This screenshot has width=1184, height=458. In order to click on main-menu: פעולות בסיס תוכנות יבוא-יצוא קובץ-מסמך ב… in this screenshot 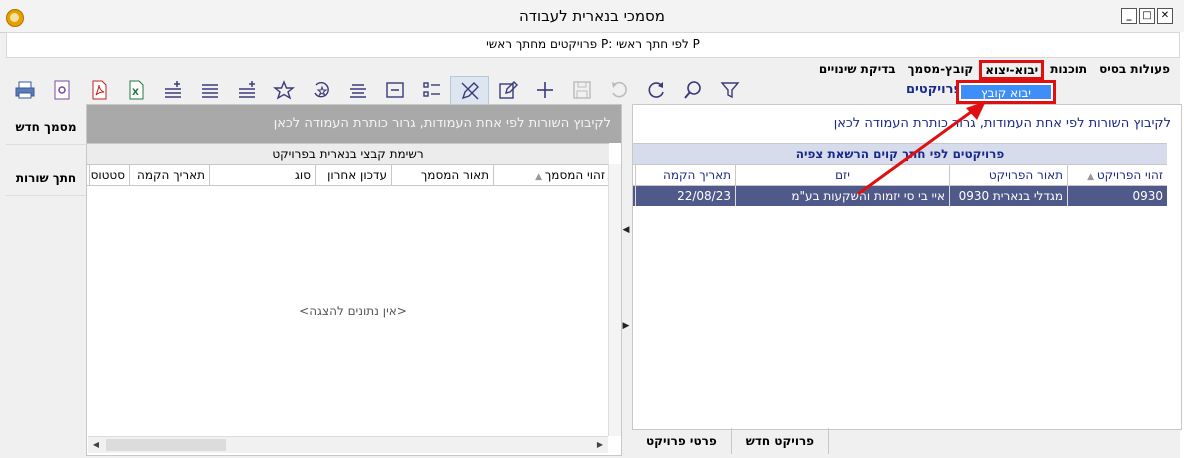, I will do `click(994, 70)`.